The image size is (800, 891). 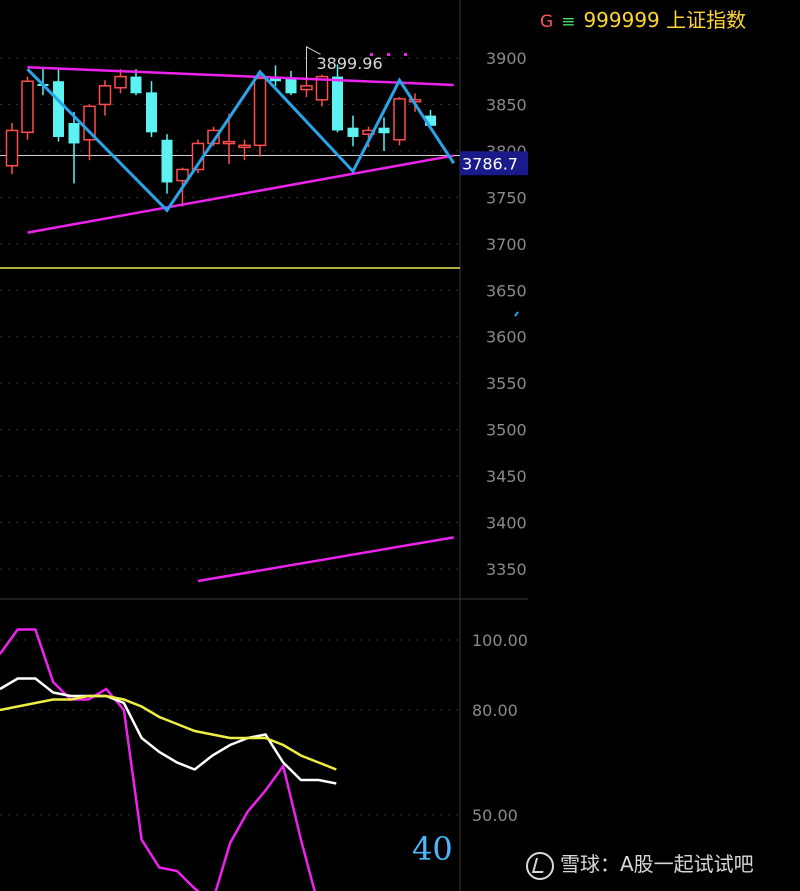 What do you see at coordinates (350, 63) in the screenshot?
I see `high-price-label: 3899.96` at bounding box center [350, 63].